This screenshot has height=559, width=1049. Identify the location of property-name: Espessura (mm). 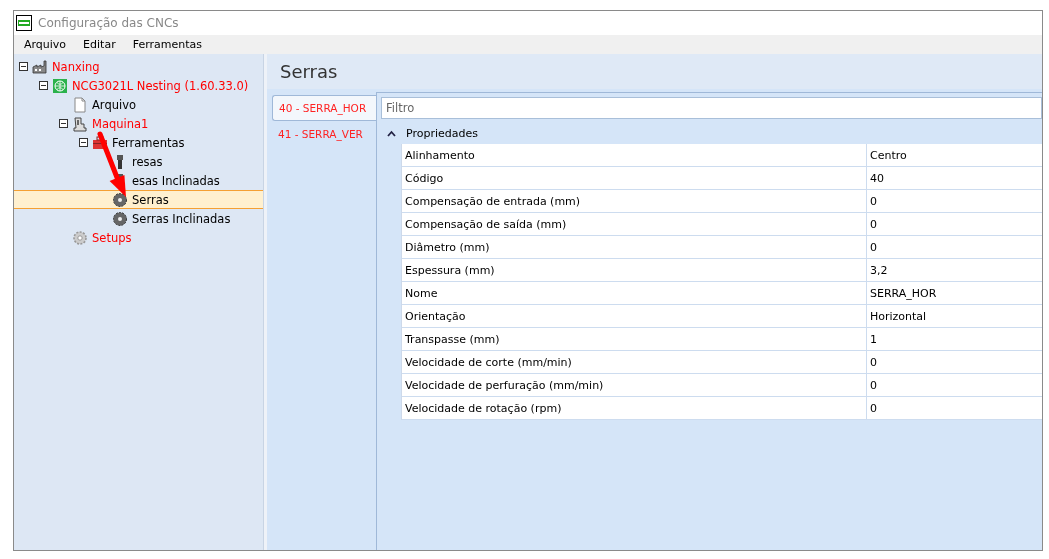
(634, 270).